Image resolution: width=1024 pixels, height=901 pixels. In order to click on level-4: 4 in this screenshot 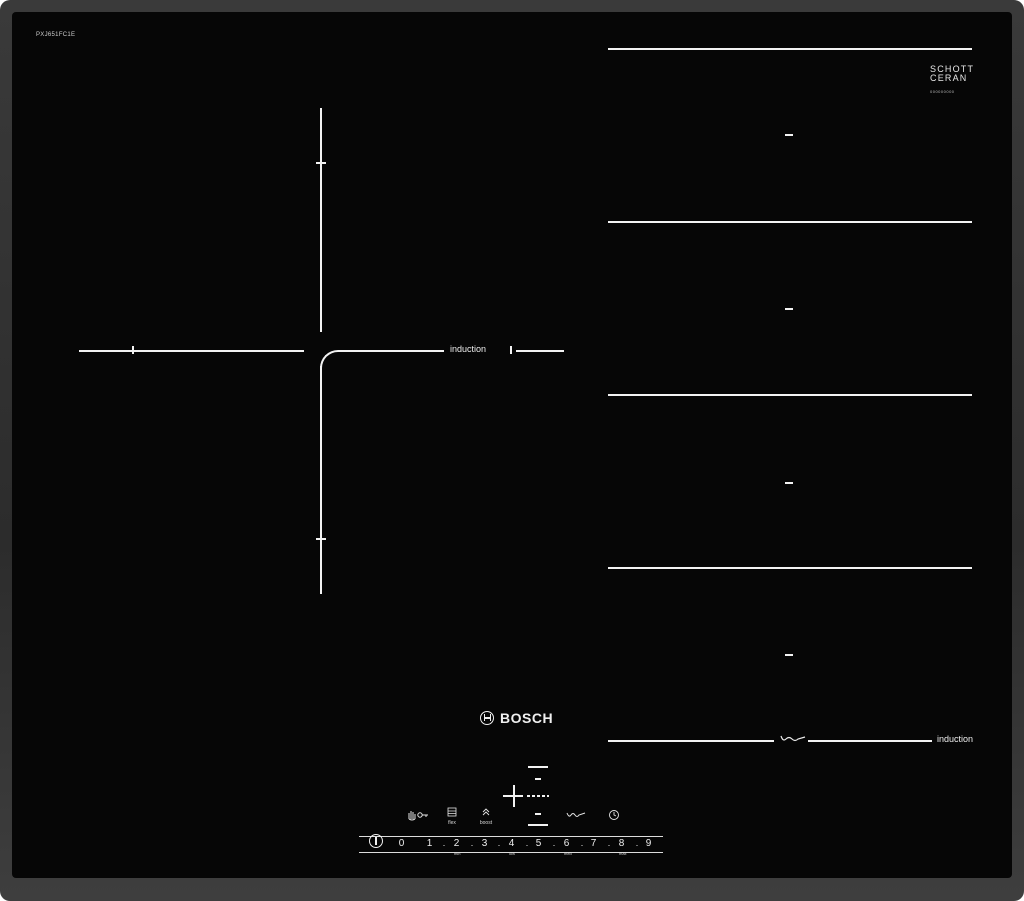, I will do `click(511, 843)`.